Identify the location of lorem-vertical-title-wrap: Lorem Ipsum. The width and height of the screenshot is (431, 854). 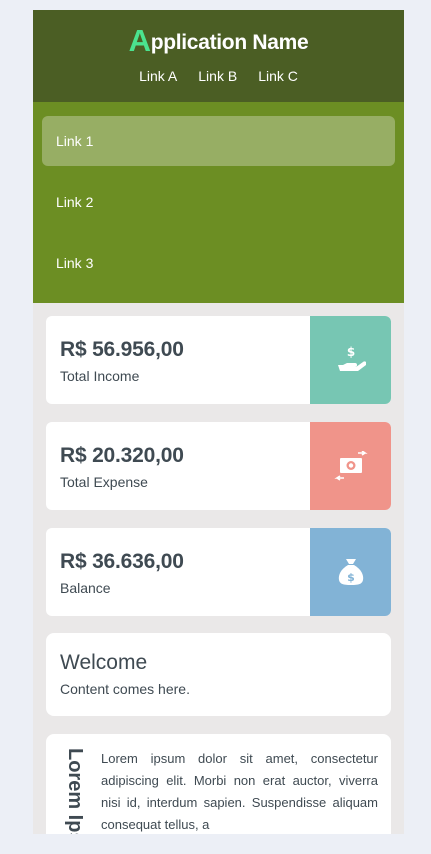
(77, 791).